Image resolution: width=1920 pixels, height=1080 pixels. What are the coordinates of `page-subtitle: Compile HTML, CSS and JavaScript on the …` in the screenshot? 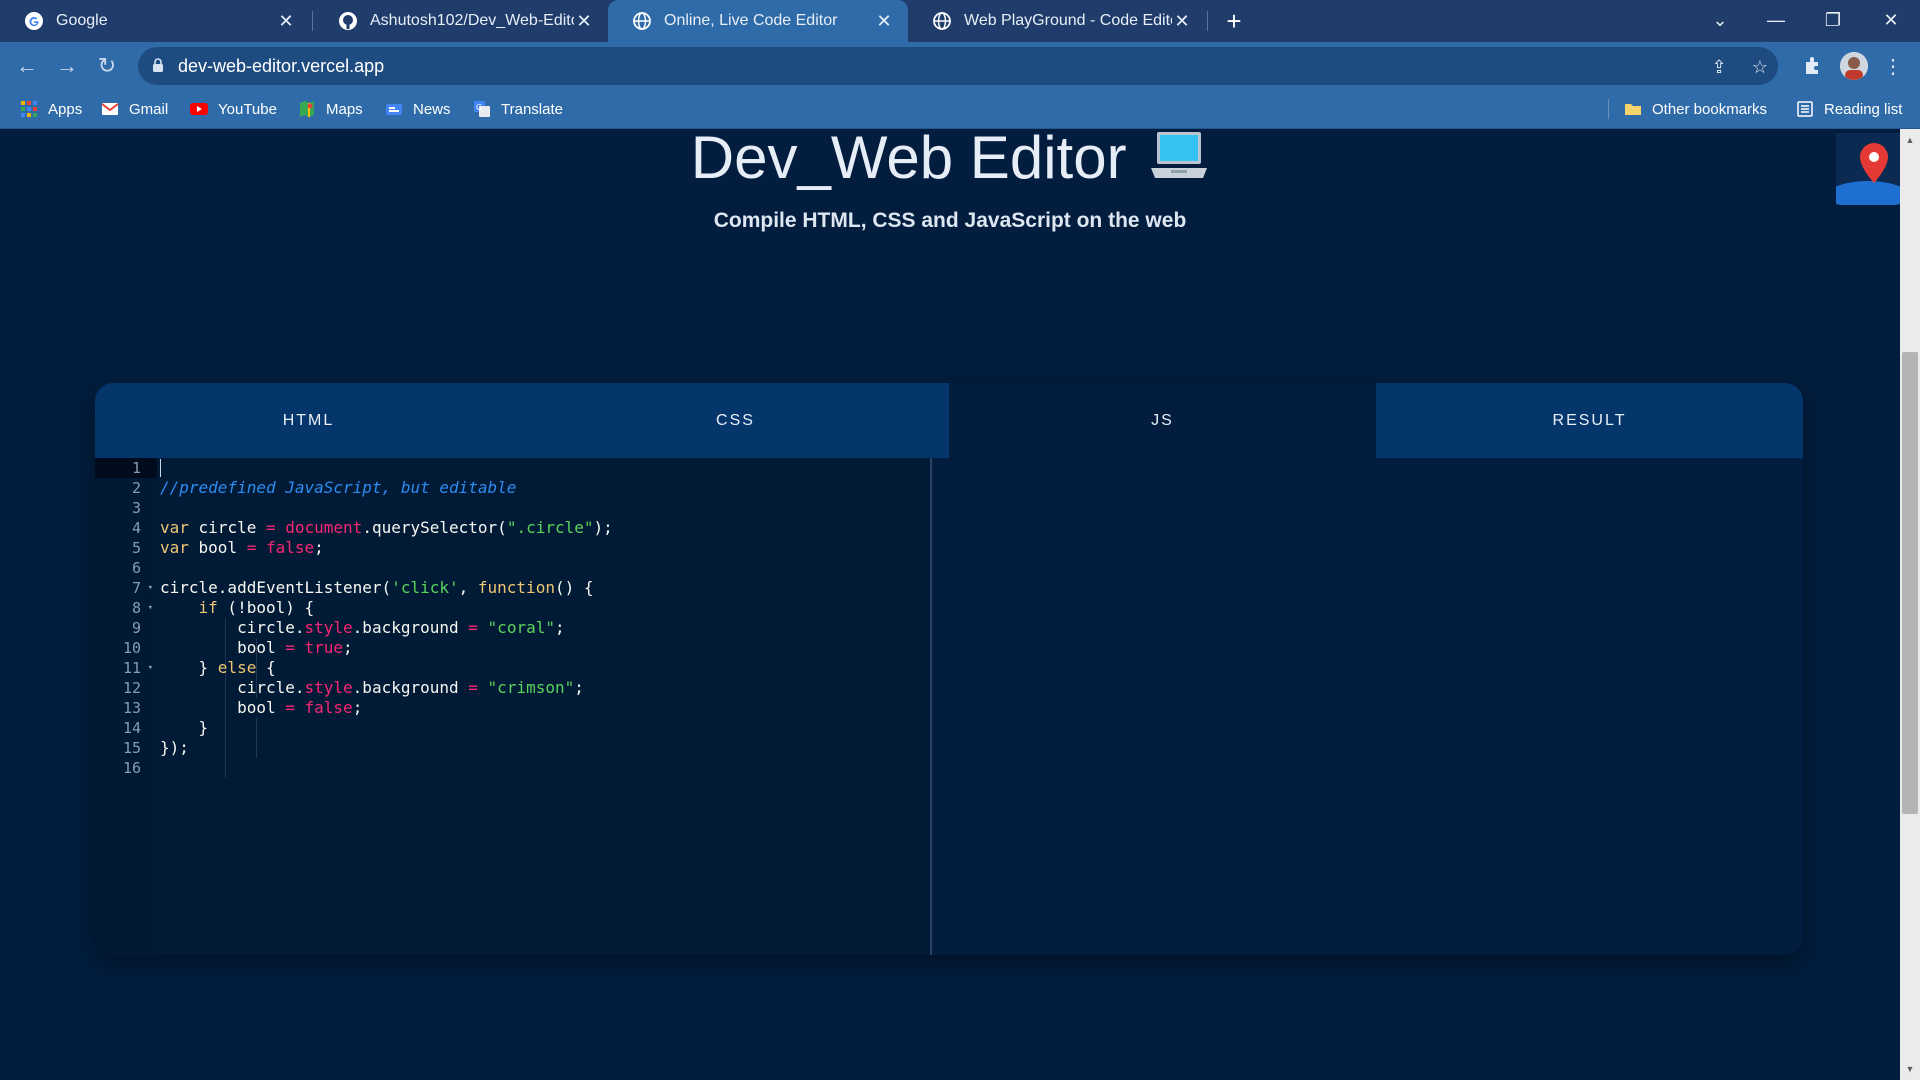 It's located at (950, 220).